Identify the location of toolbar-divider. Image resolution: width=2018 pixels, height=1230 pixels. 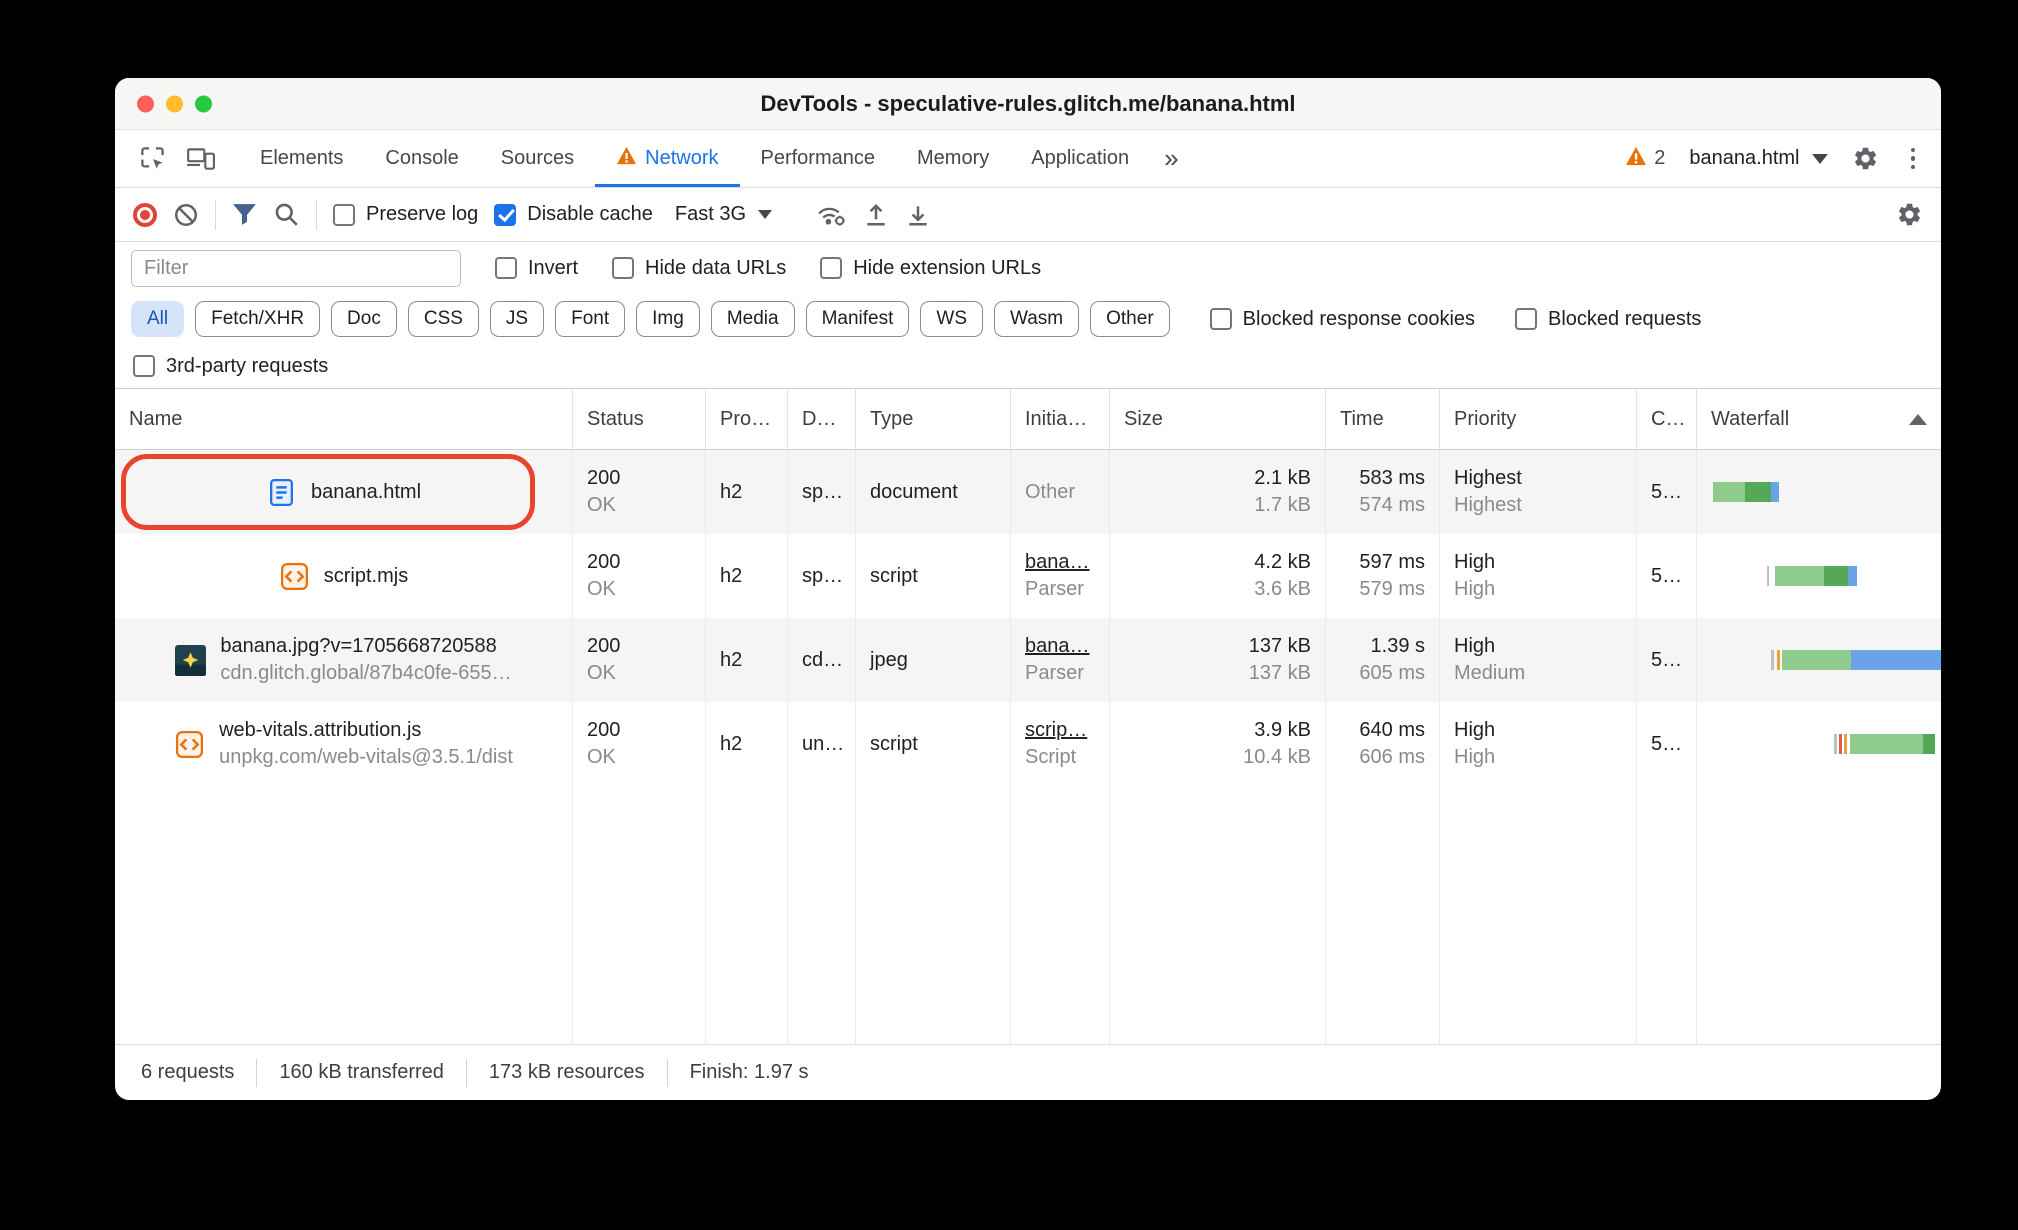
(215, 214).